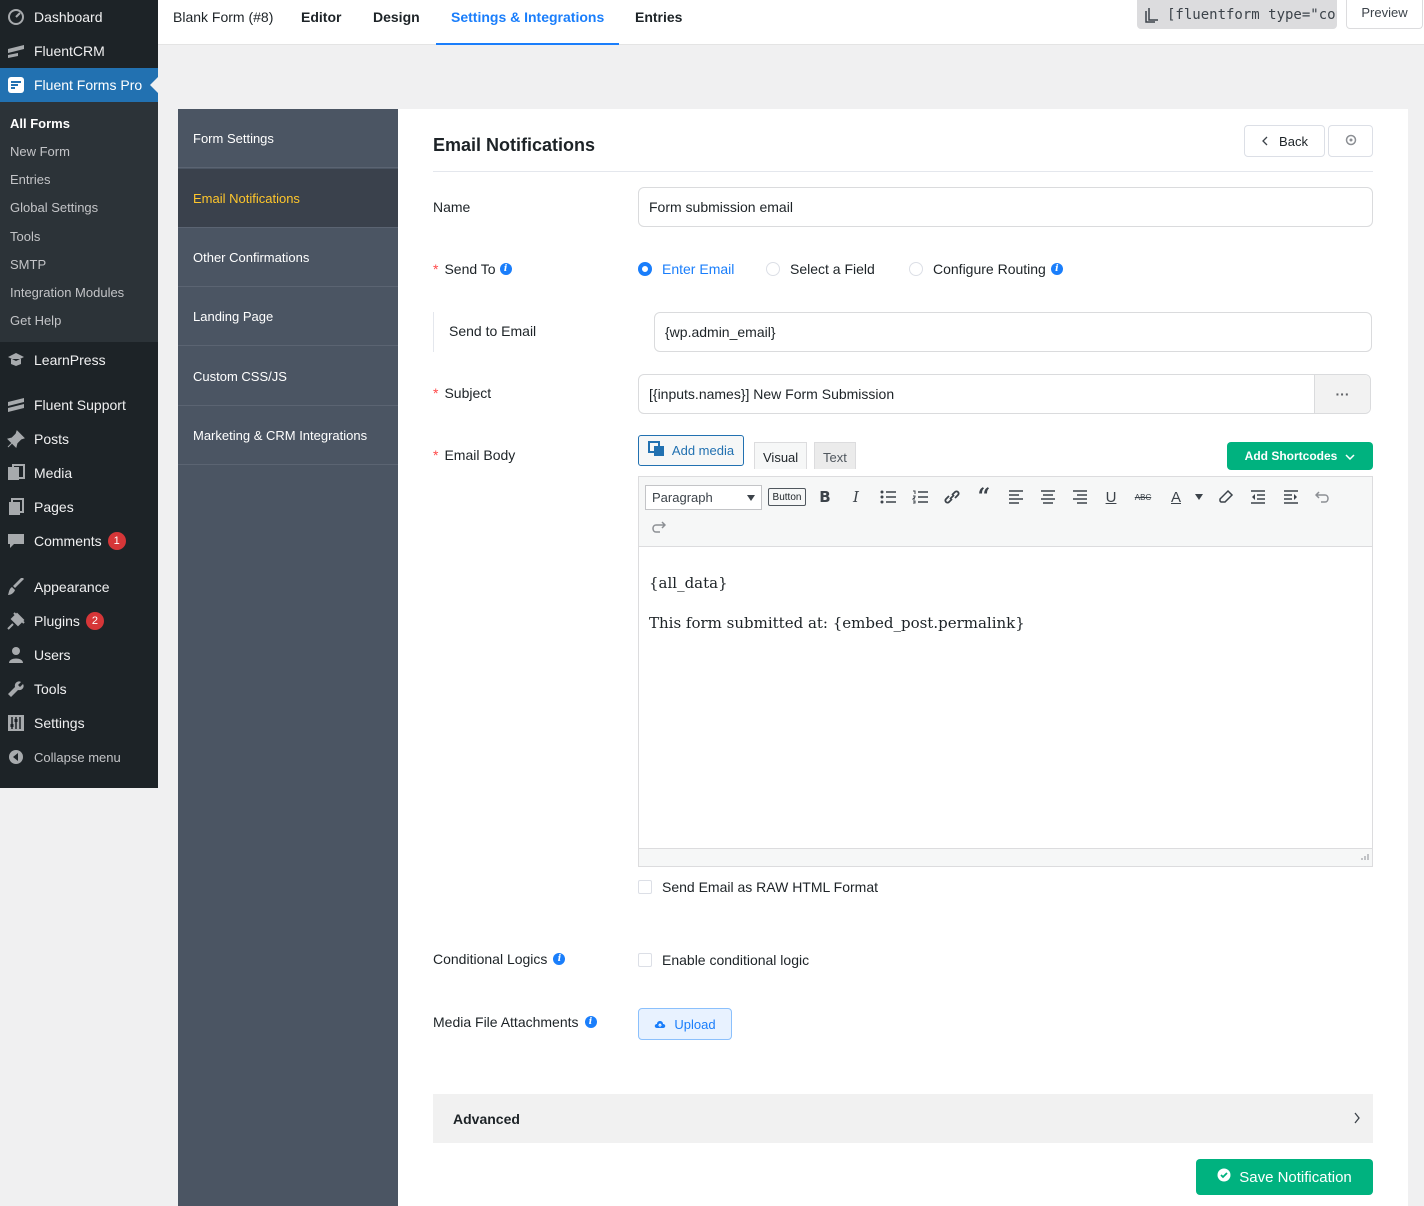  Describe the element at coordinates (16, 621) in the screenshot. I see `plugin-icon` at that location.